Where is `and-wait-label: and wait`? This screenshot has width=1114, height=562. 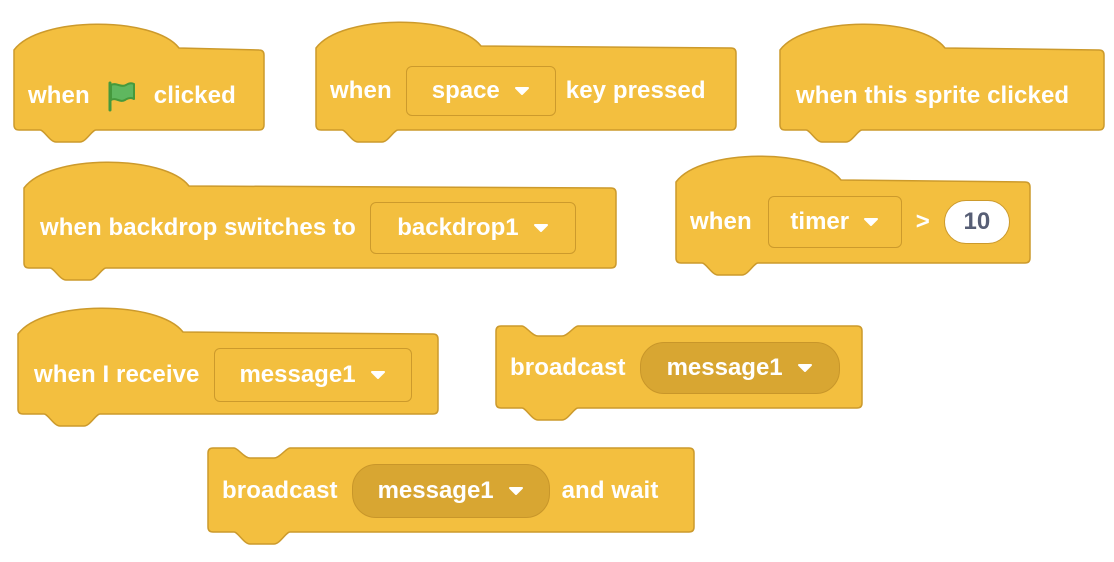
and-wait-label: and wait is located at coordinates (610, 490).